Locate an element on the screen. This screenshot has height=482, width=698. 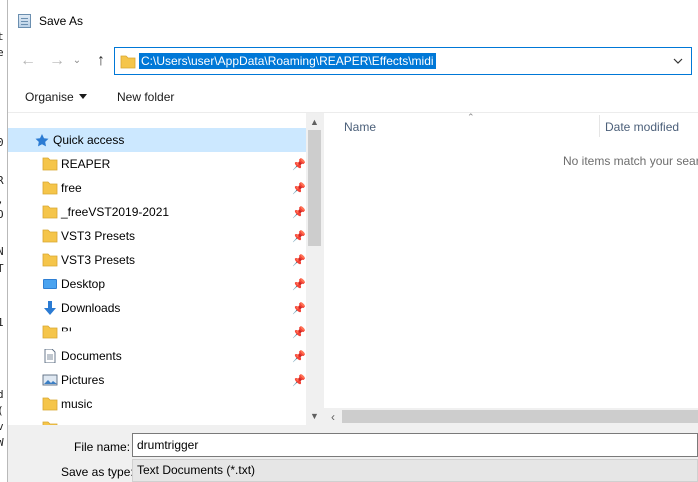
organise-button: Organise is located at coordinates (56, 97).